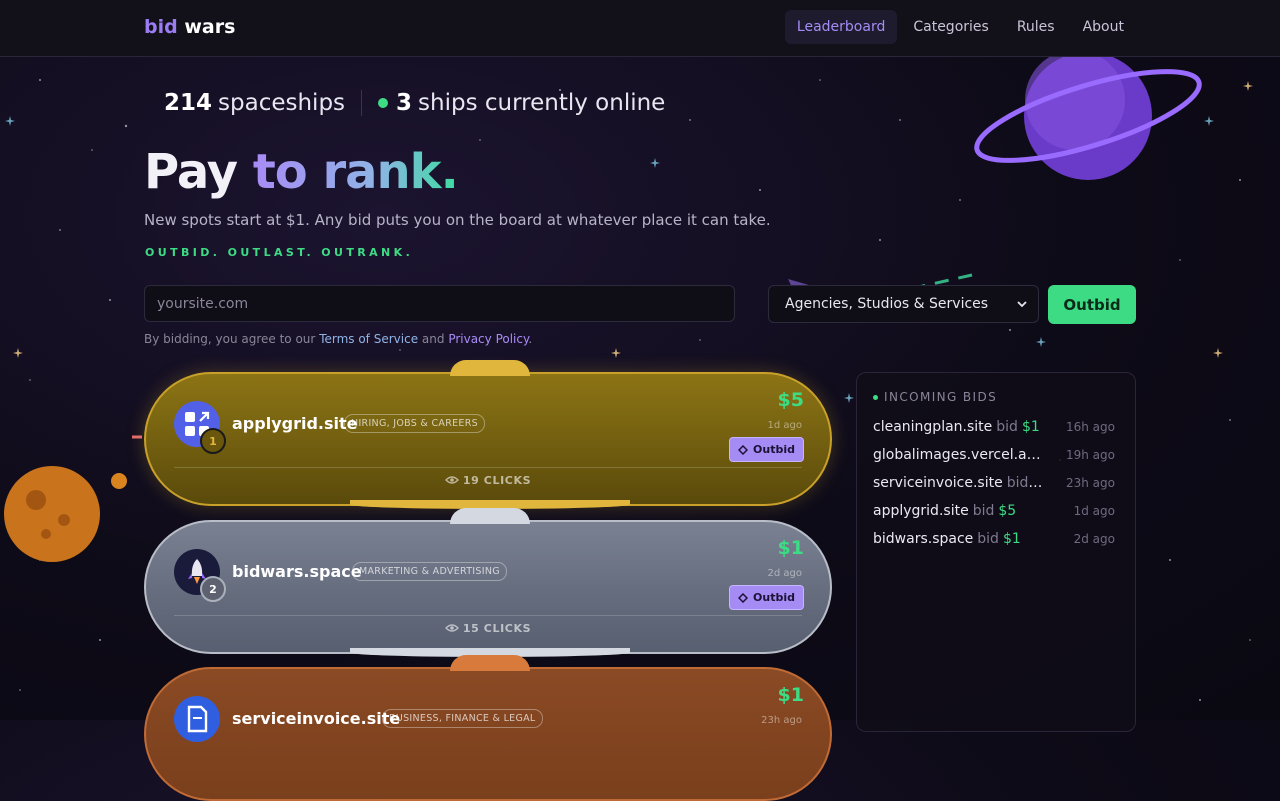 This screenshot has width=1280, height=801. I want to click on legal-suffix: ., so click(530, 339).